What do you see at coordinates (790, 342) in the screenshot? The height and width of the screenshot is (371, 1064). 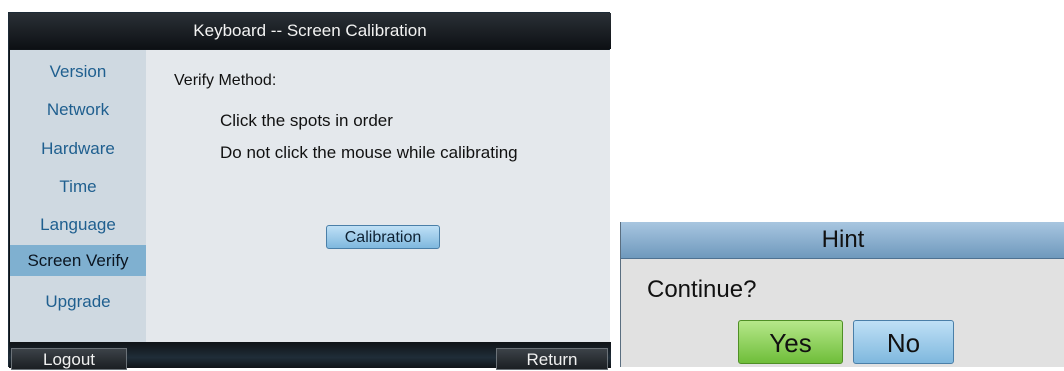 I see `yes-button: Yes` at bounding box center [790, 342].